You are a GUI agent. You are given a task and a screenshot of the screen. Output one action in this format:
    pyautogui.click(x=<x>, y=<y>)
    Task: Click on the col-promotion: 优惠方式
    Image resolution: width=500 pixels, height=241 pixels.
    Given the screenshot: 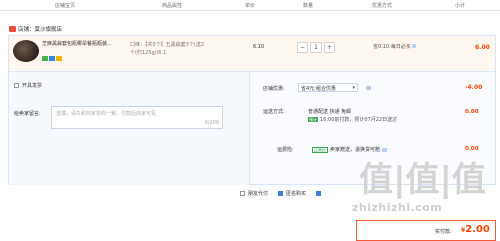 What is the action you would take?
    pyautogui.click(x=382, y=6)
    